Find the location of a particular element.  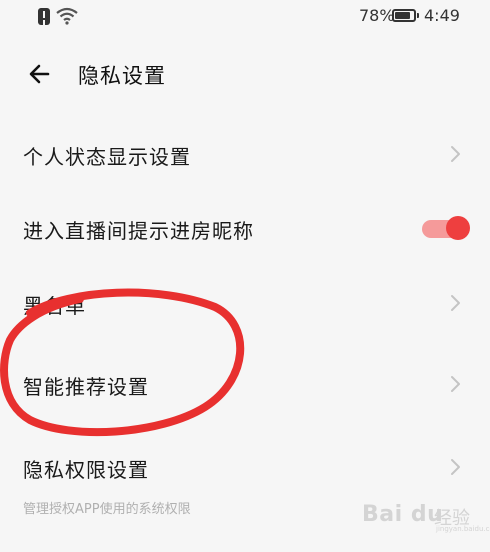

battery-percent: 78% is located at coordinates (377, 15).